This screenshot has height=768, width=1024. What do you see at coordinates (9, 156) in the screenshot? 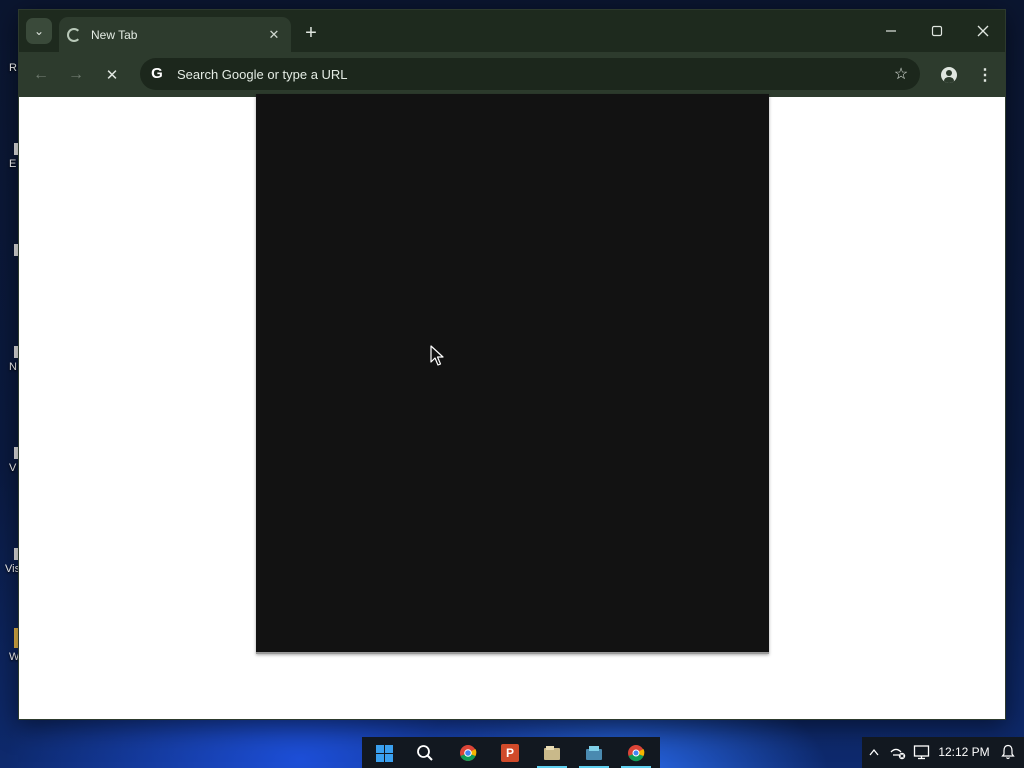
I see `desktop-icon: E` at bounding box center [9, 156].